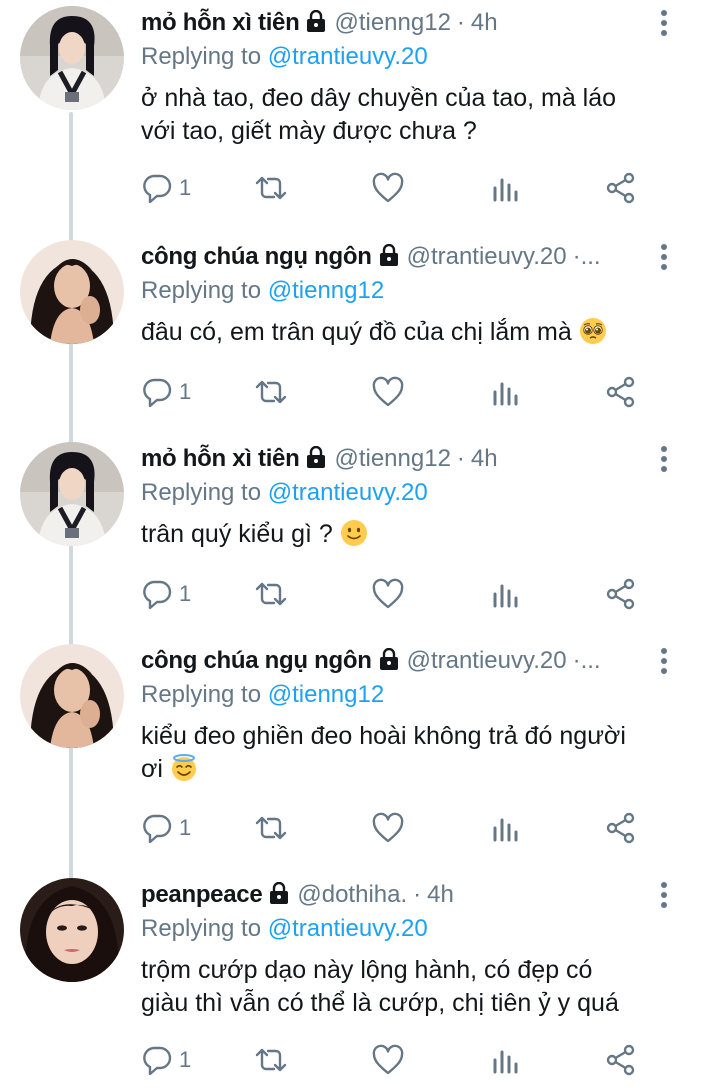 The height and width of the screenshot is (1091, 720). Describe the element at coordinates (420, 291) in the screenshot. I see `replying-to: Replying to @tienng12` at that location.